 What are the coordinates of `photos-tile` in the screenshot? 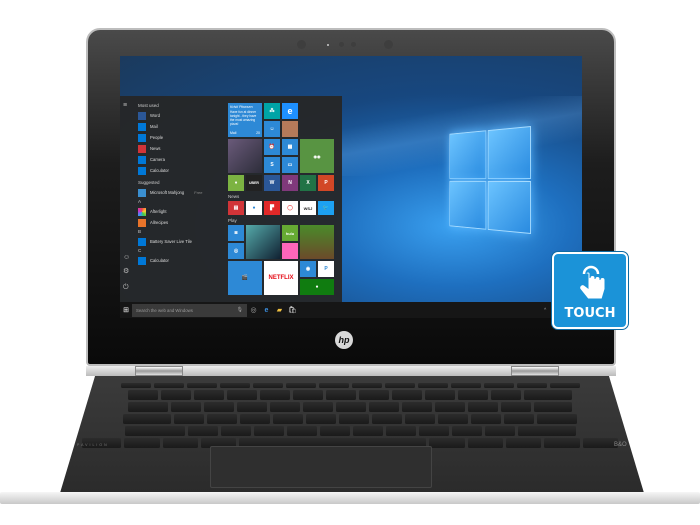 It's located at (245, 156).